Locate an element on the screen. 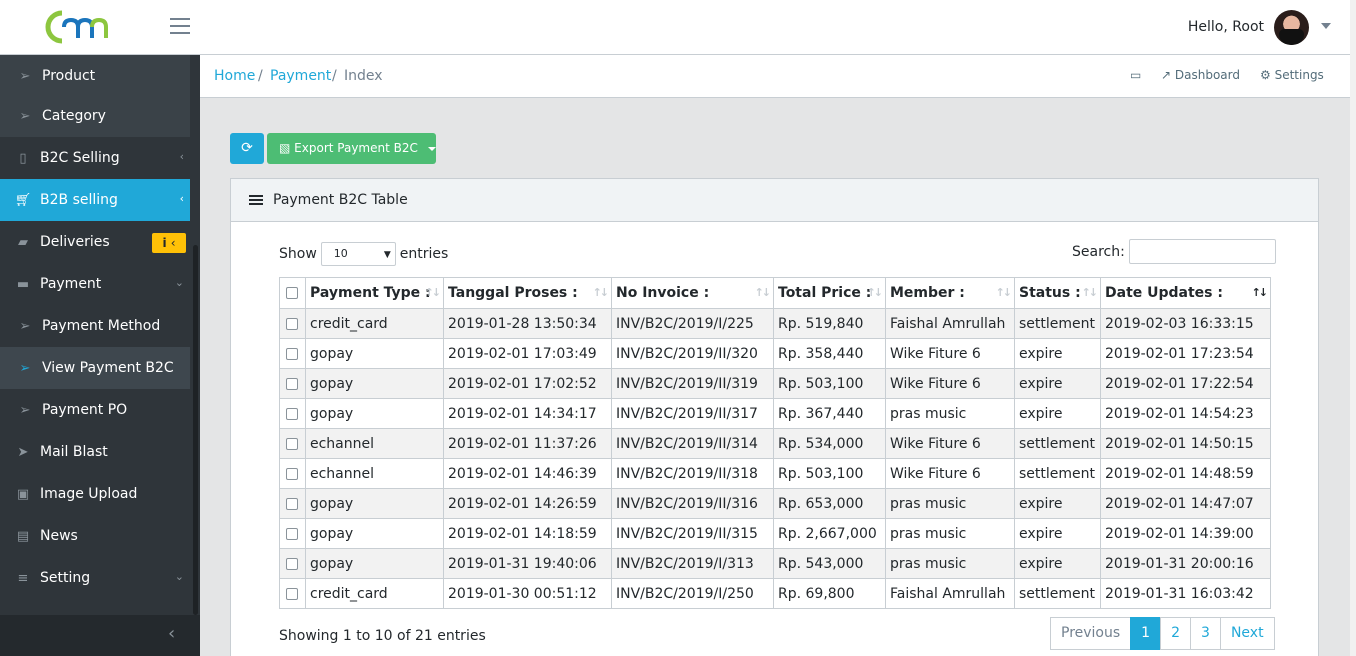  table-cell: 2019-02-01 14:39:00 is located at coordinates (1185, 533).